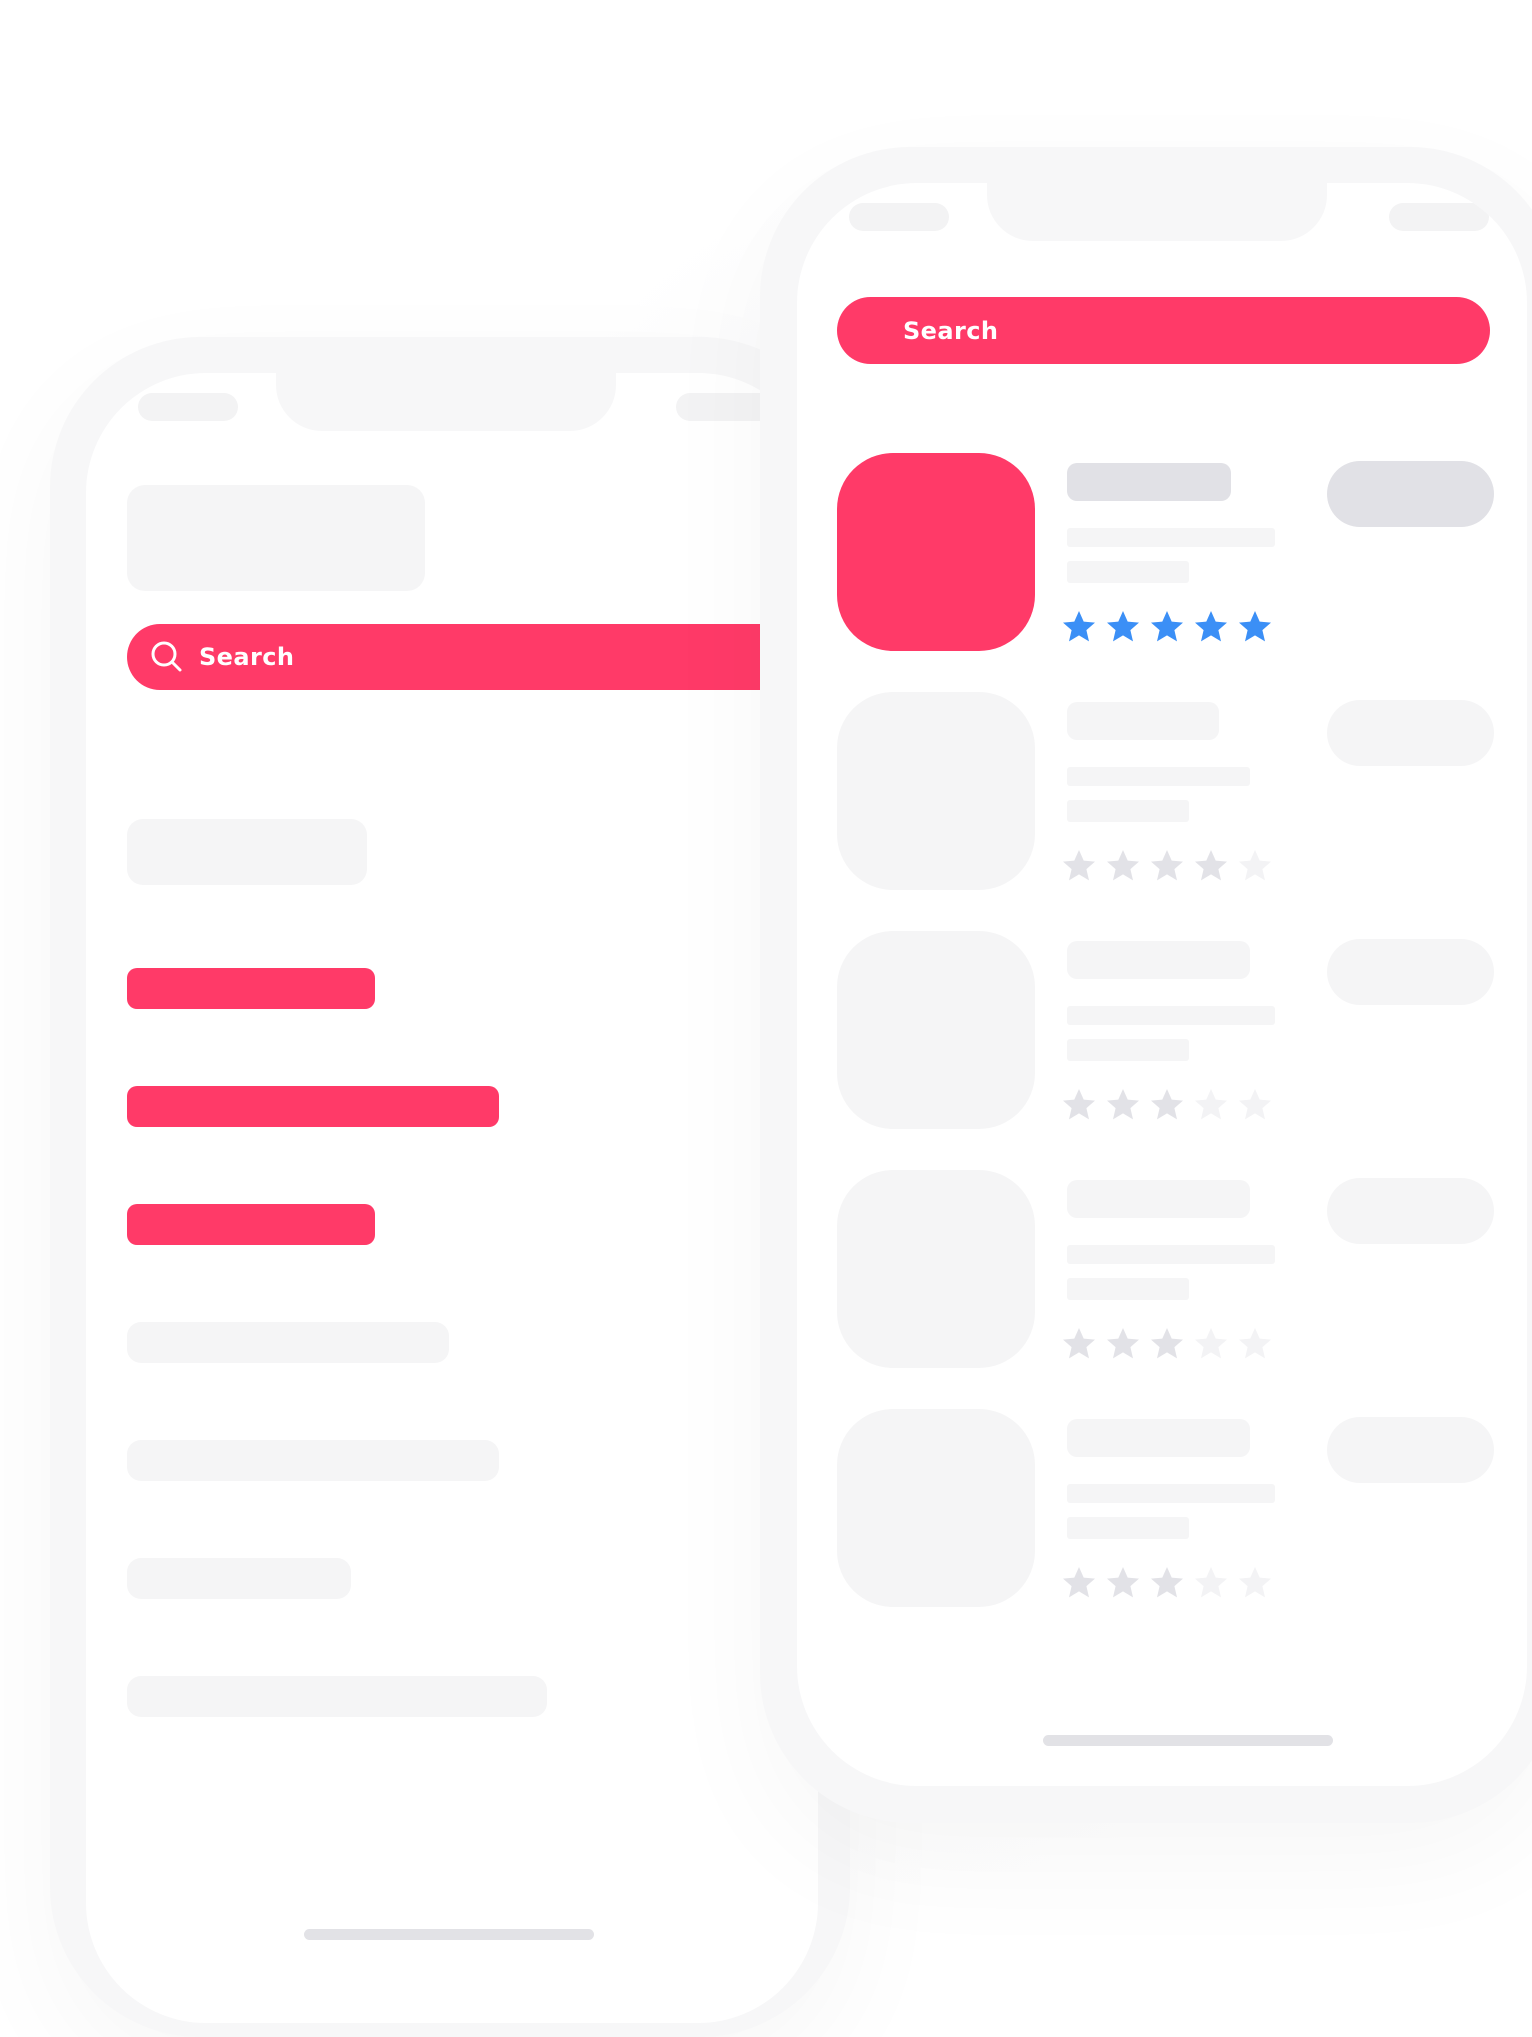  I want to click on front-phone-notch, so click(1157, 212).